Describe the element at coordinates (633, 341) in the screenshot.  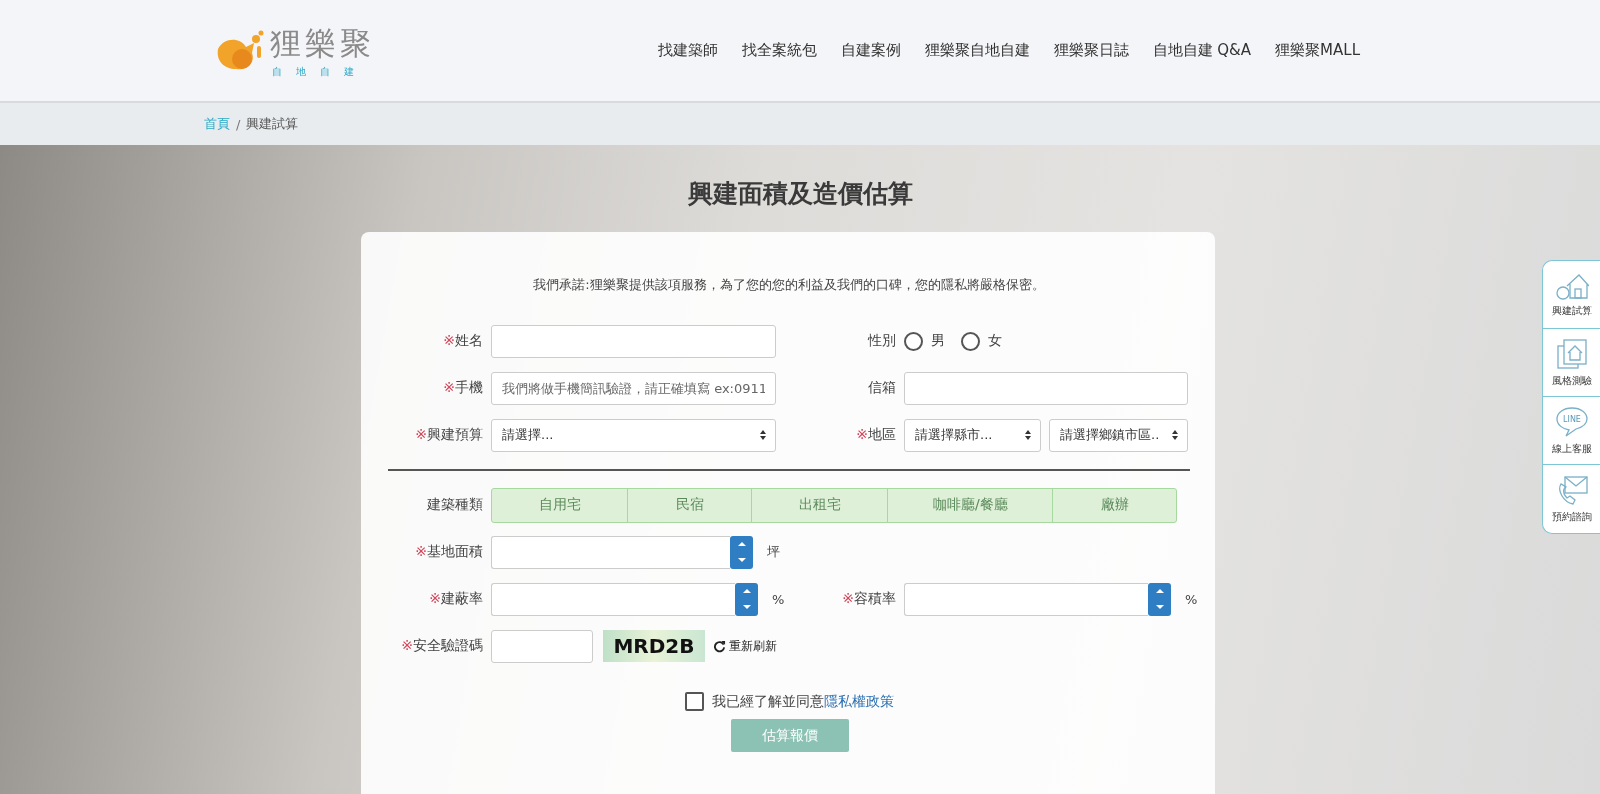
I see `name-field` at that location.